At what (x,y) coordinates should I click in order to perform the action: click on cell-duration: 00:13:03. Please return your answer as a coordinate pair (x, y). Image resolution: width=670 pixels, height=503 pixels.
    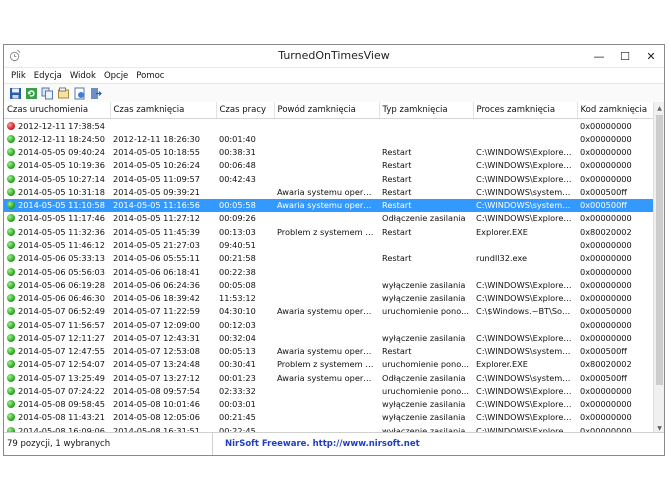
    Looking at the image, I should click on (237, 231).